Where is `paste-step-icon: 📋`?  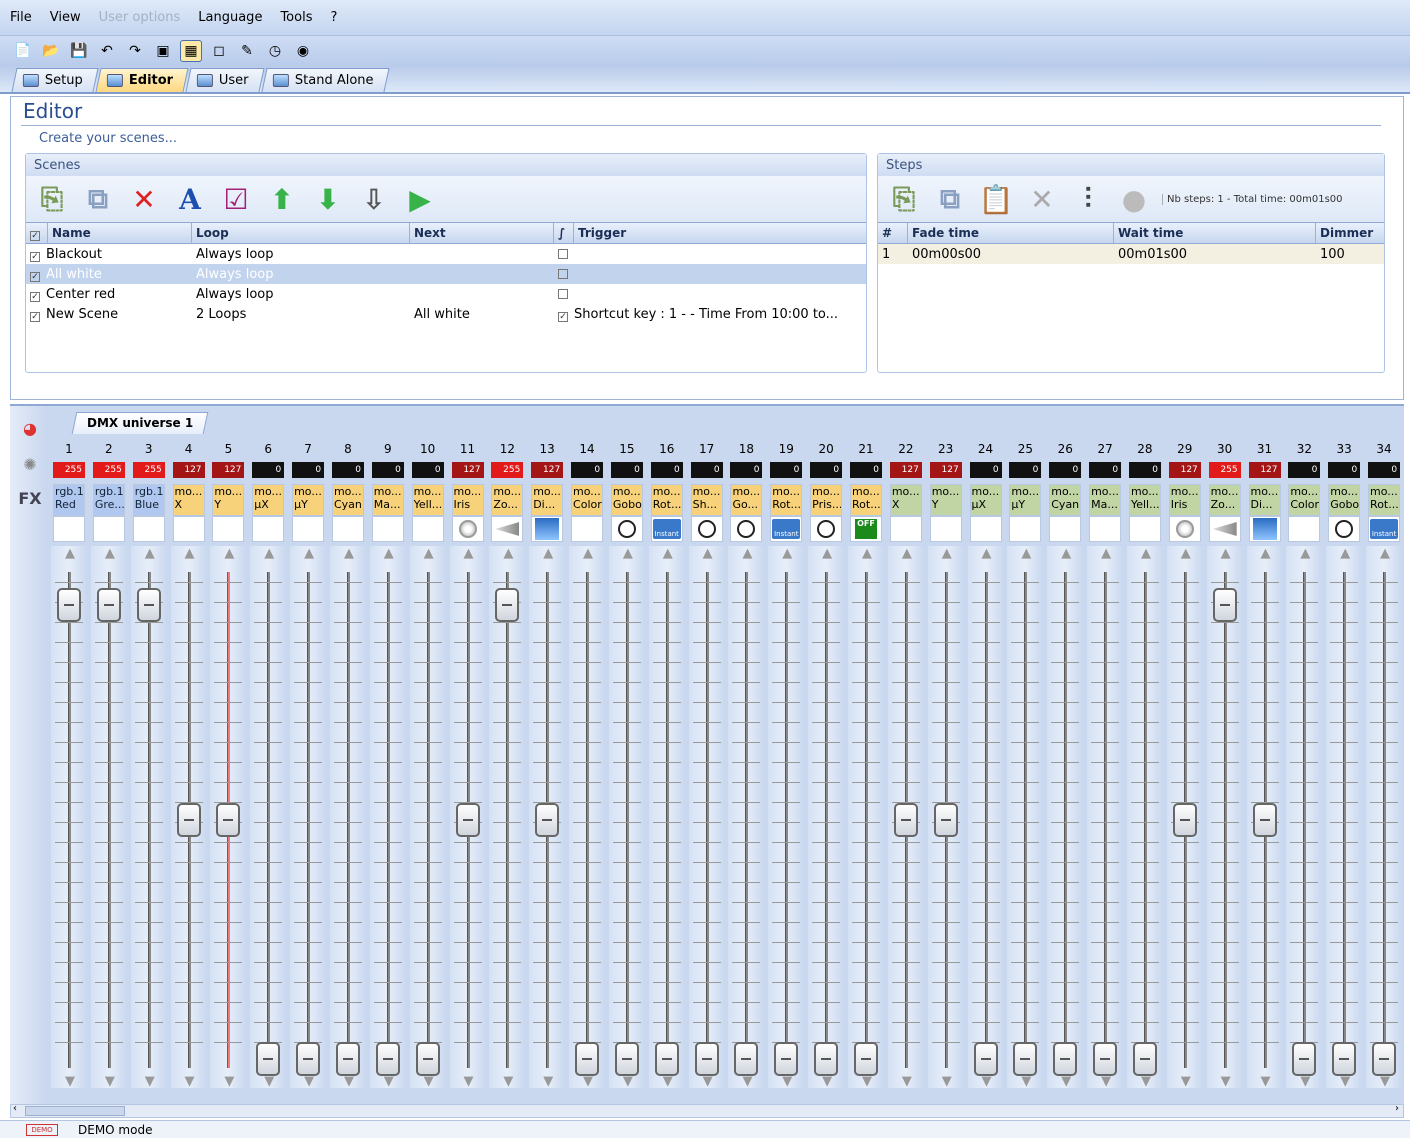 paste-step-icon: 📋 is located at coordinates (996, 199).